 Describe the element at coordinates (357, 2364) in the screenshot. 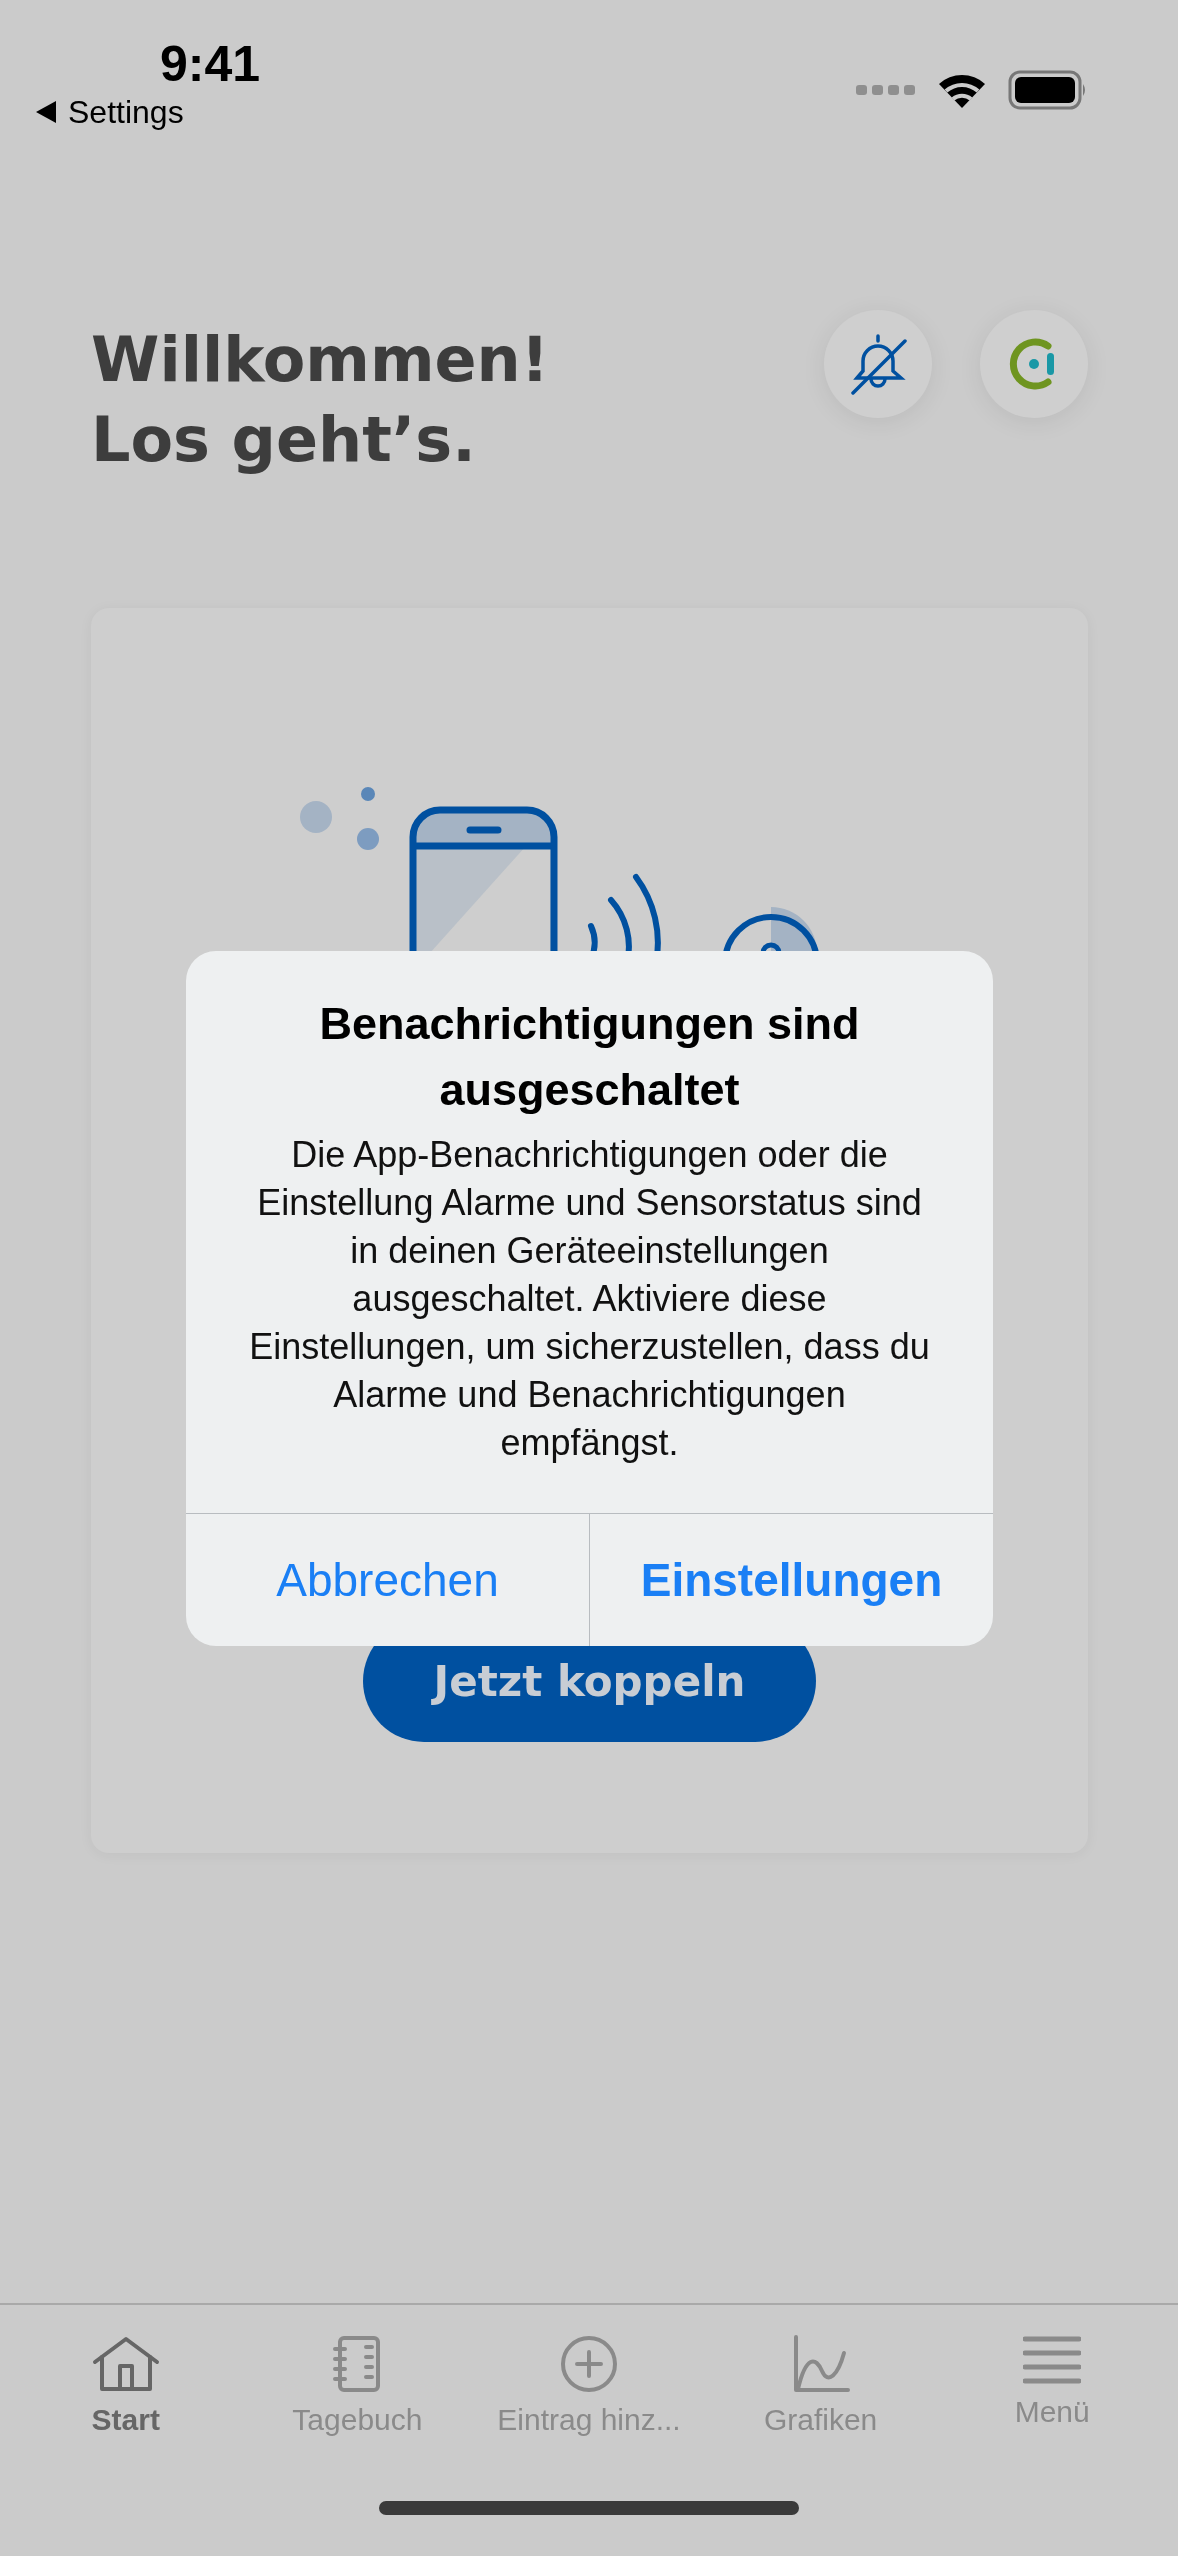

I see `notebook-icon` at that location.